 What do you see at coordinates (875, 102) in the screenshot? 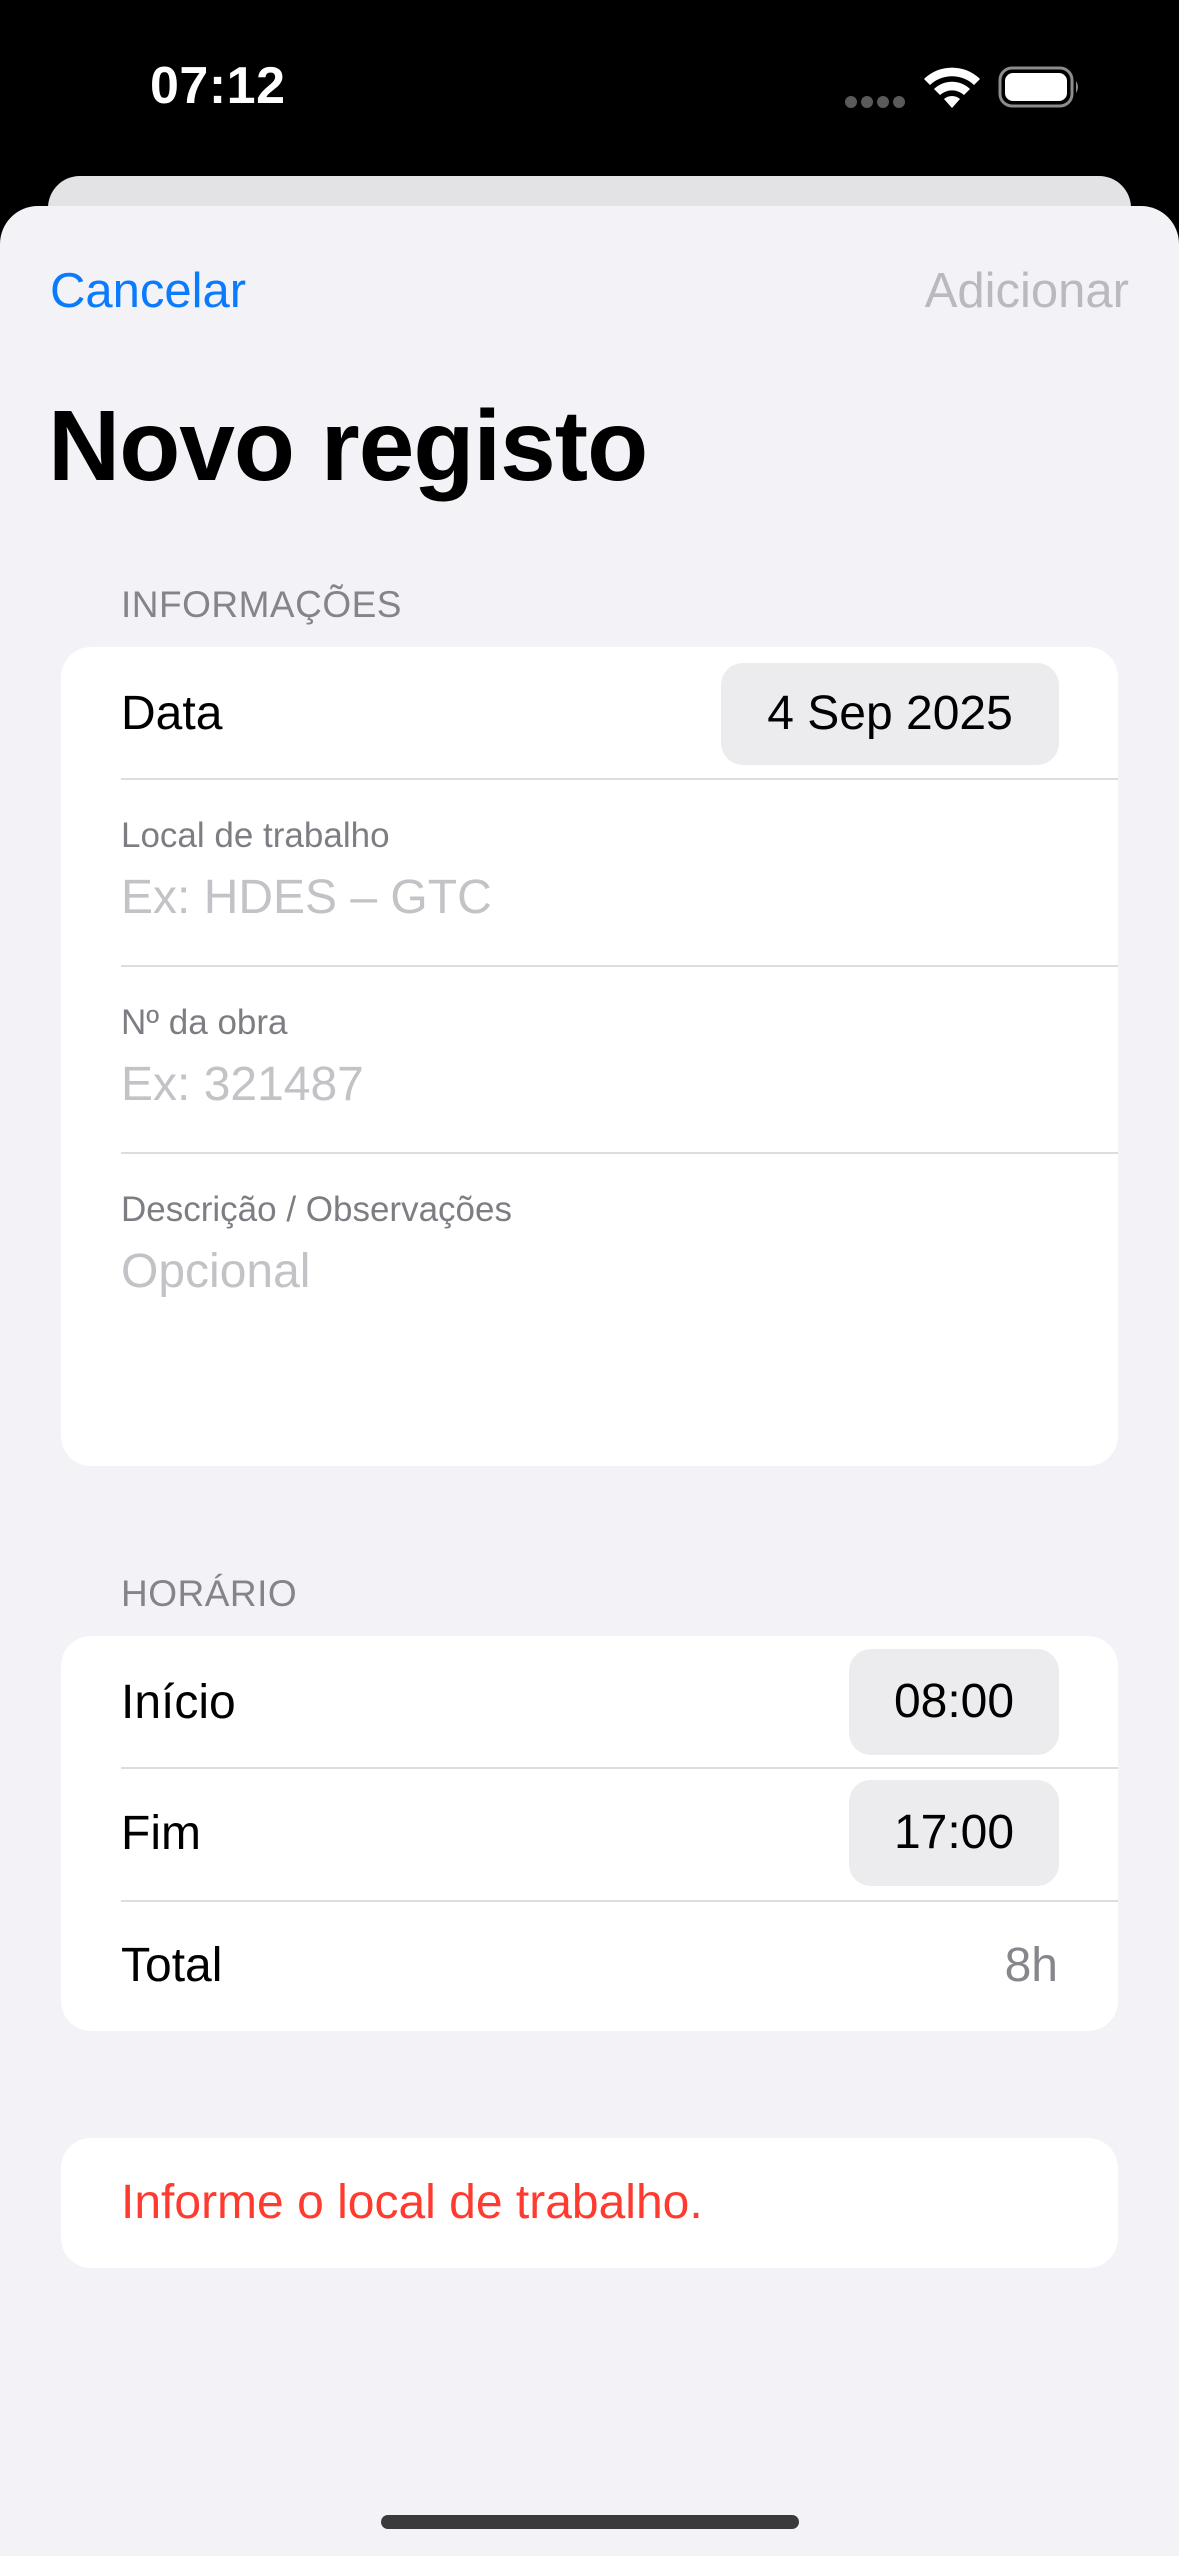
I see `cellular-signal-icon` at bounding box center [875, 102].